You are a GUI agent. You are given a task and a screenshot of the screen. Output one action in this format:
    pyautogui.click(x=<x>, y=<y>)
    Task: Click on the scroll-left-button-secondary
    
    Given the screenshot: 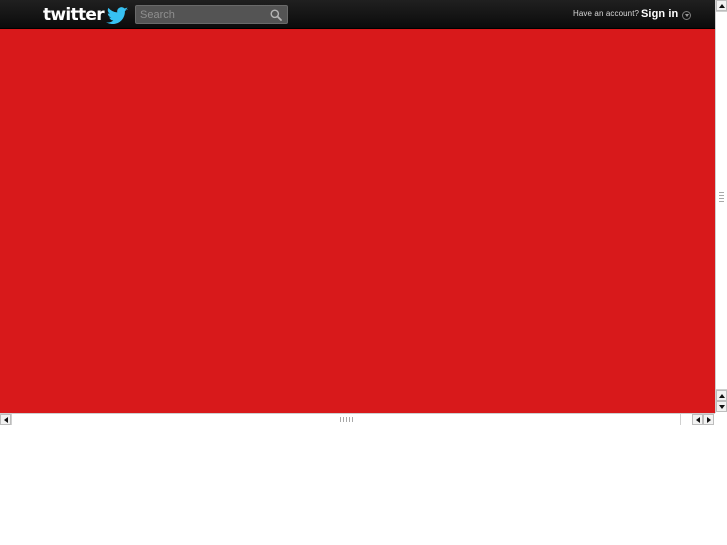 What is the action you would take?
    pyautogui.click(x=697, y=419)
    